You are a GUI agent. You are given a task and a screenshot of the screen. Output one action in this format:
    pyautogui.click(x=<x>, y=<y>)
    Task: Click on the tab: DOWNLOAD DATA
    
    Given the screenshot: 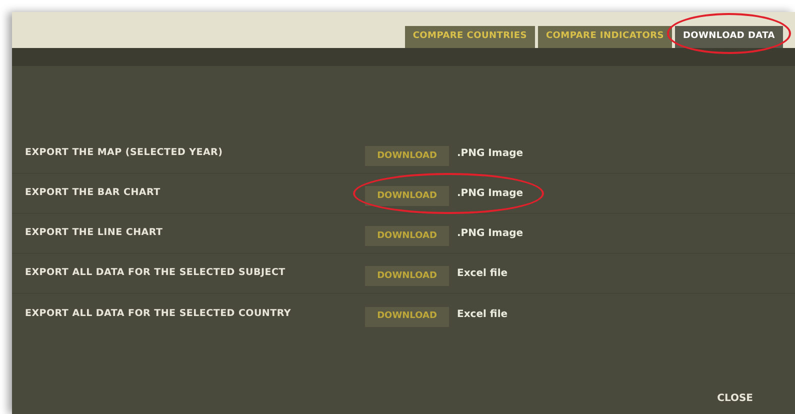 What is the action you would take?
    pyautogui.click(x=728, y=37)
    